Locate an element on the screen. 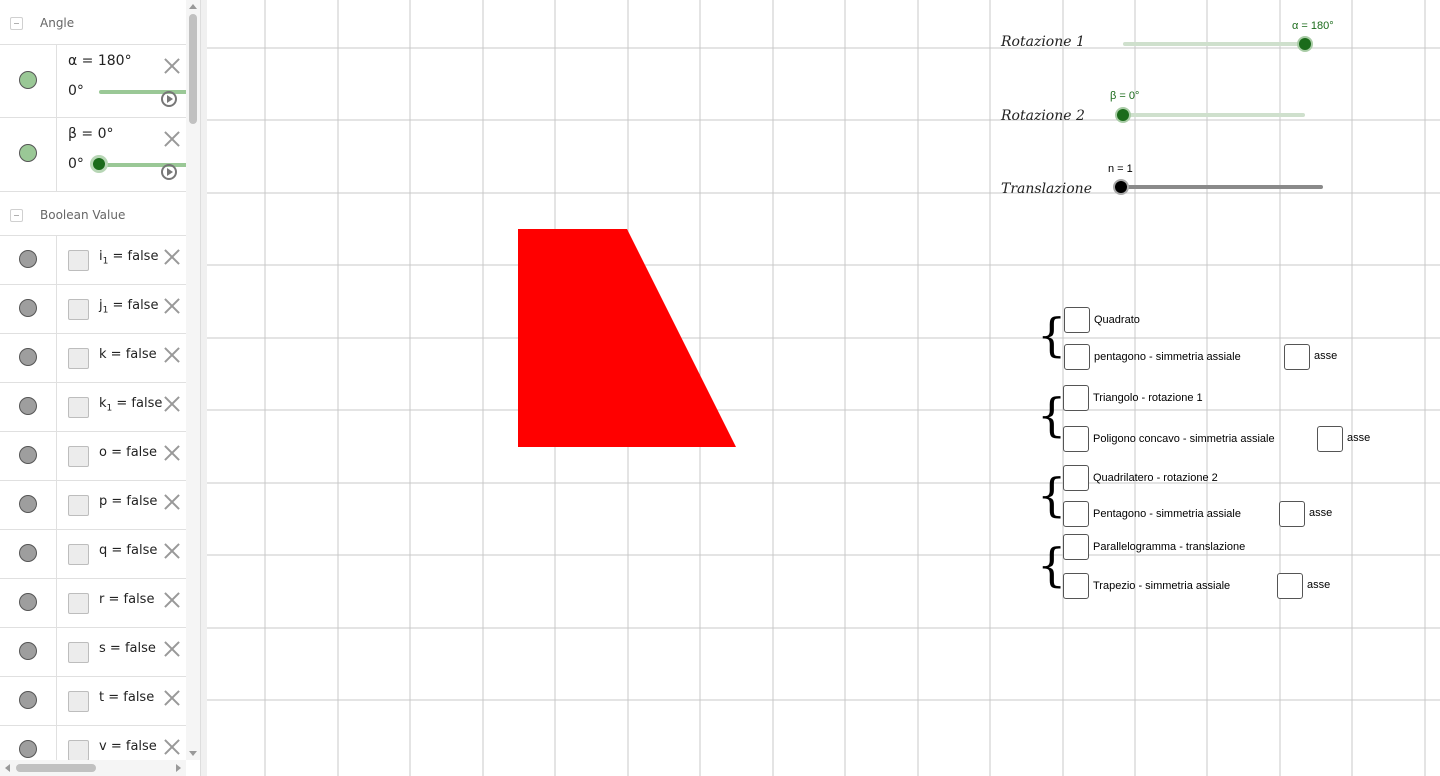  checkbox-label: pentagono - simmetria assiale is located at coordinates (1167, 357).